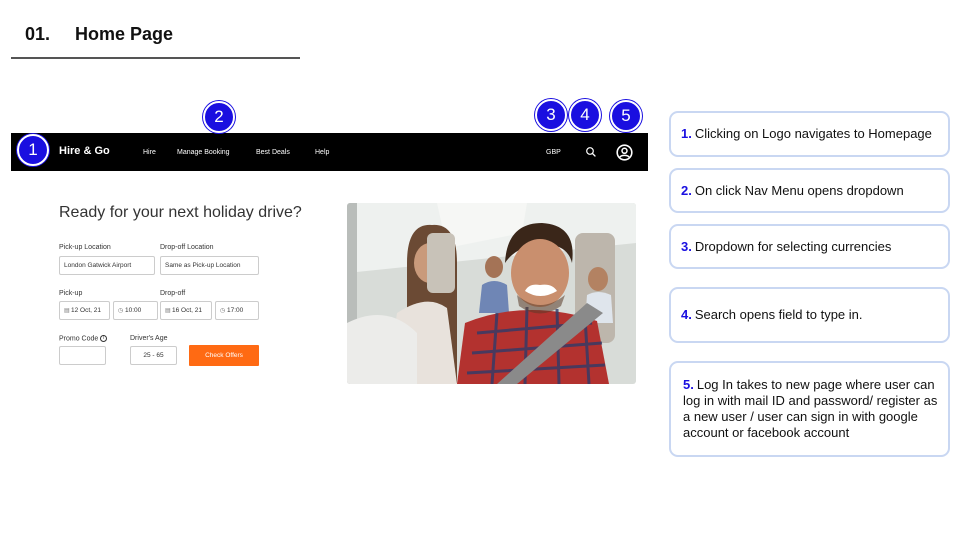 The width and height of the screenshot is (960, 540). What do you see at coordinates (585, 115) in the screenshot?
I see `marker-4: 4` at bounding box center [585, 115].